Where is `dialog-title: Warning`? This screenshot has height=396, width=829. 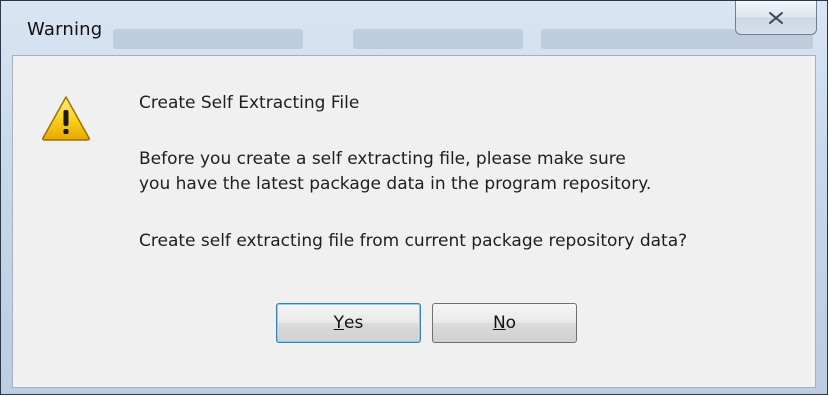
dialog-title: Warning is located at coordinates (65, 29).